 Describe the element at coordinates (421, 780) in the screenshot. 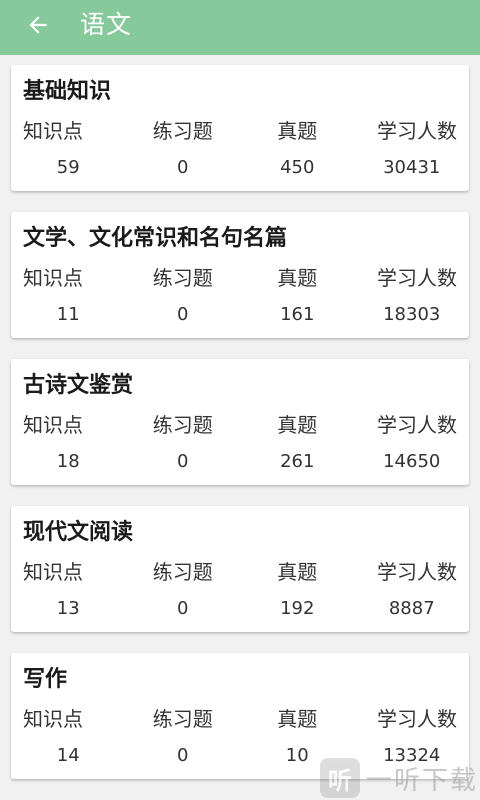

I see `watermark-text: 一听下载` at that location.